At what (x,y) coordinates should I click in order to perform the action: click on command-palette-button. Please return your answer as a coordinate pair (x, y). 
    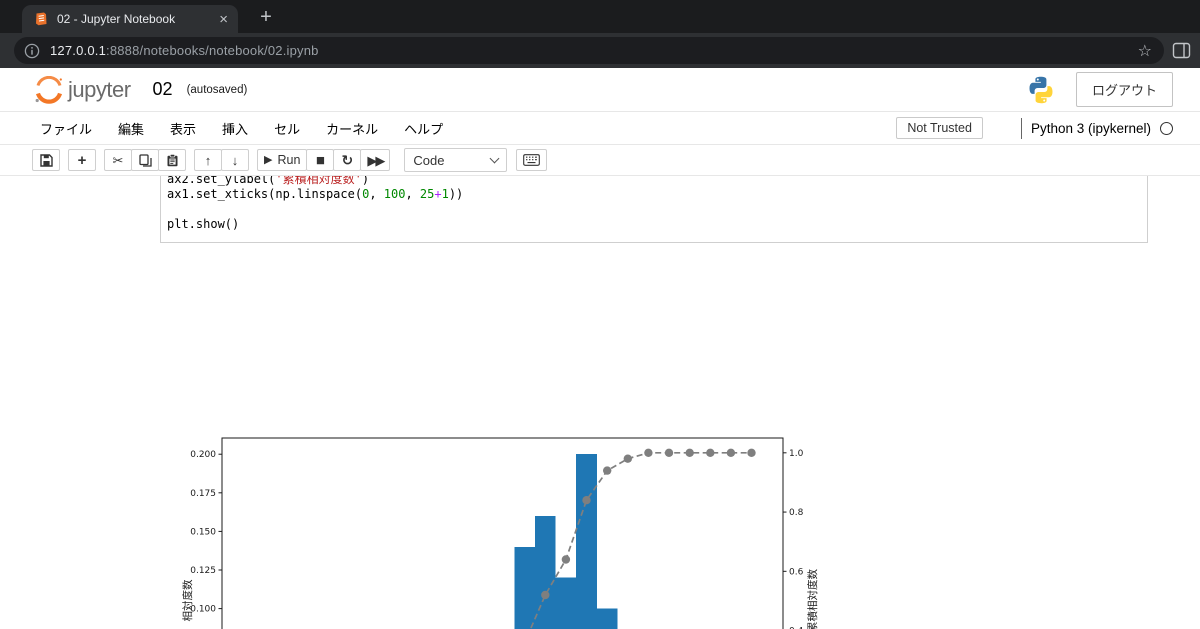
    Looking at the image, I should click on (532, 160).